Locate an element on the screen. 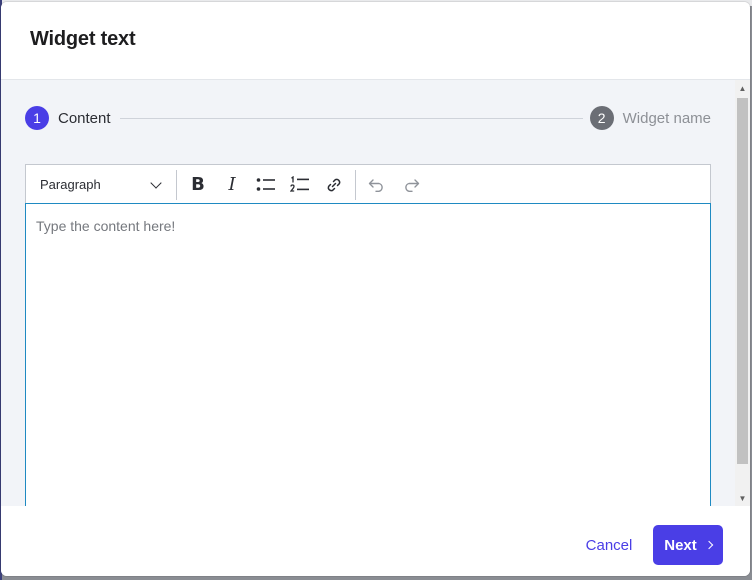 This screenshot has width=752, height=580. step-content: 1 Content is located at coordinates (68, 118).